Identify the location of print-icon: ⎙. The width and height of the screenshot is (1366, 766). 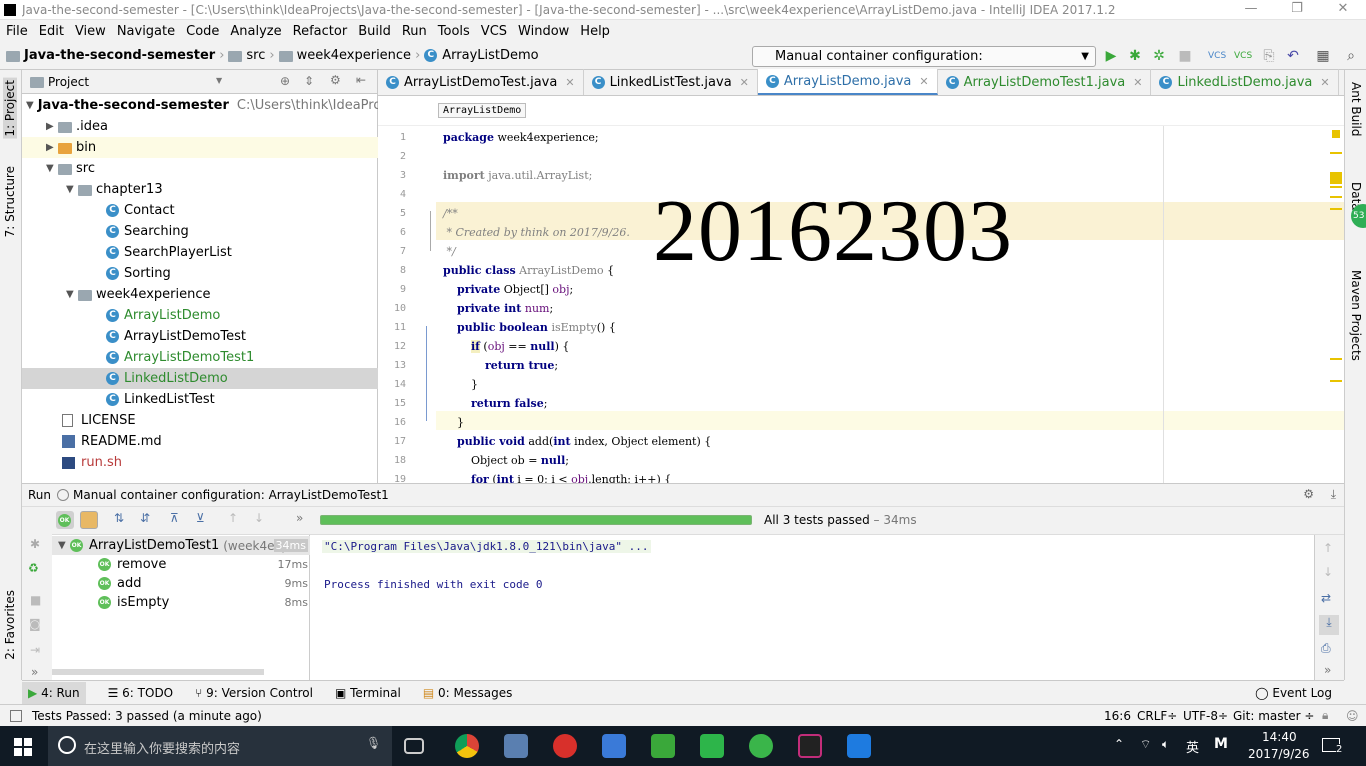
(1326, 648).